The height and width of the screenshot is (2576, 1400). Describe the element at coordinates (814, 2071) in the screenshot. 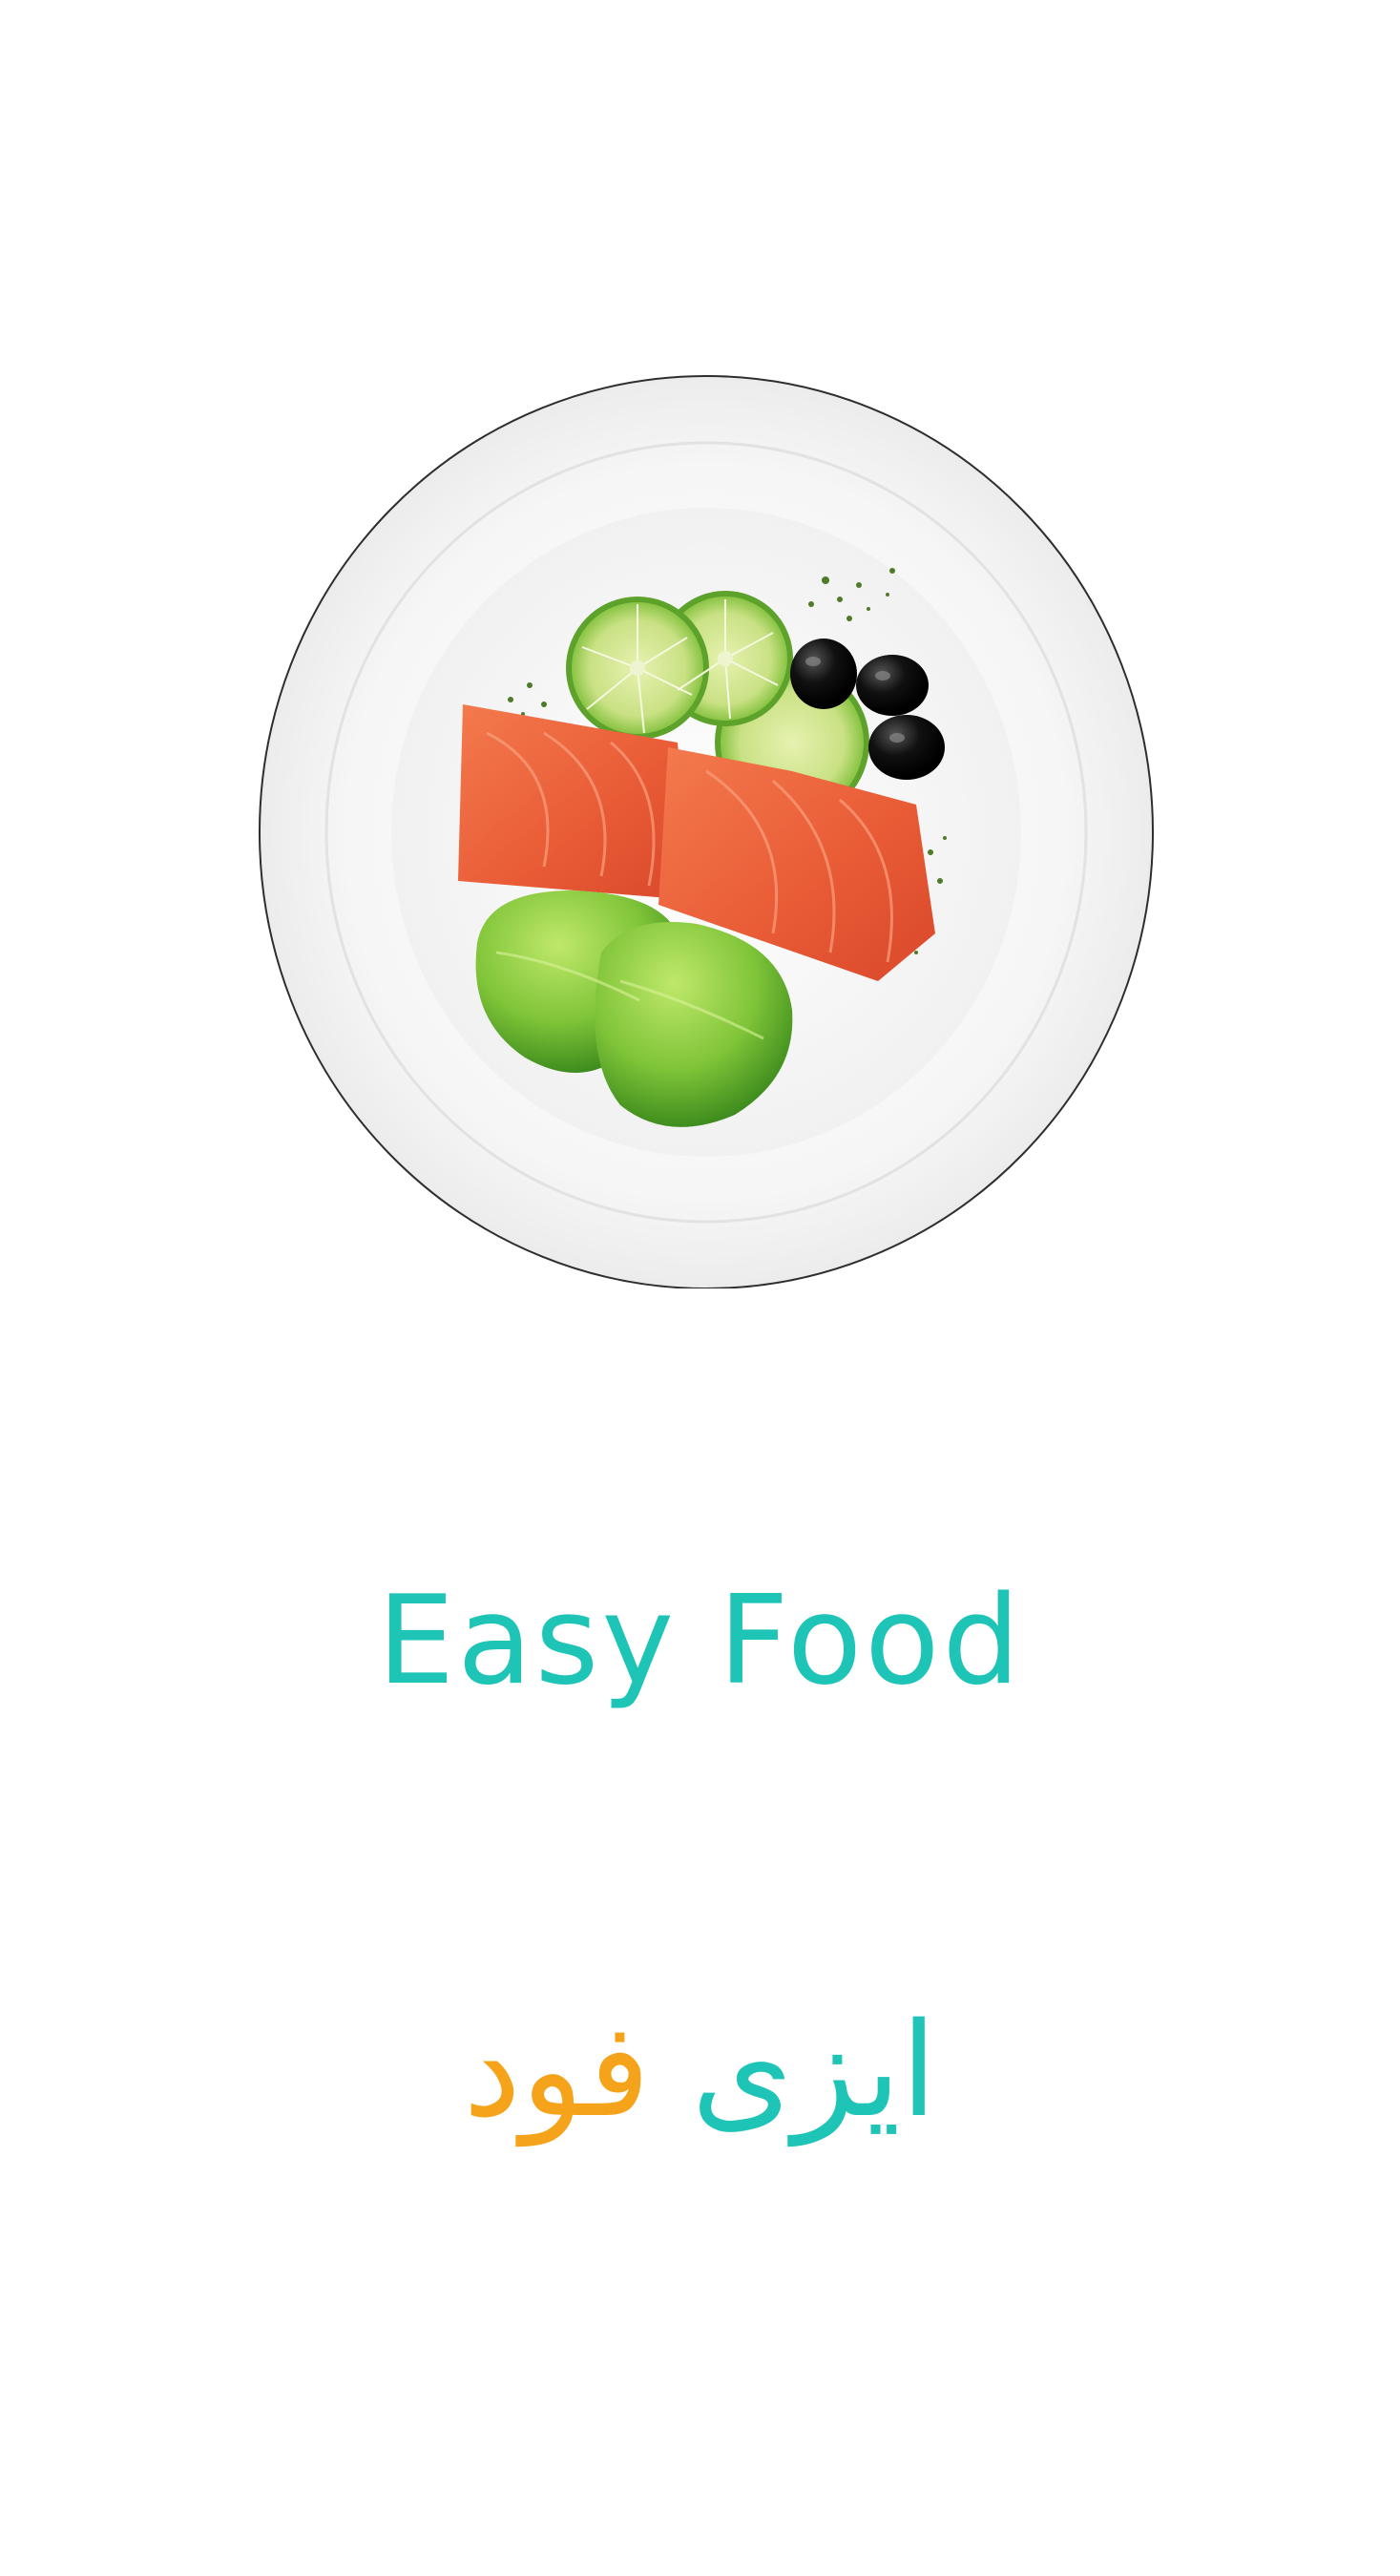

I see `app-title-persian-part1: ایزی` at that location.